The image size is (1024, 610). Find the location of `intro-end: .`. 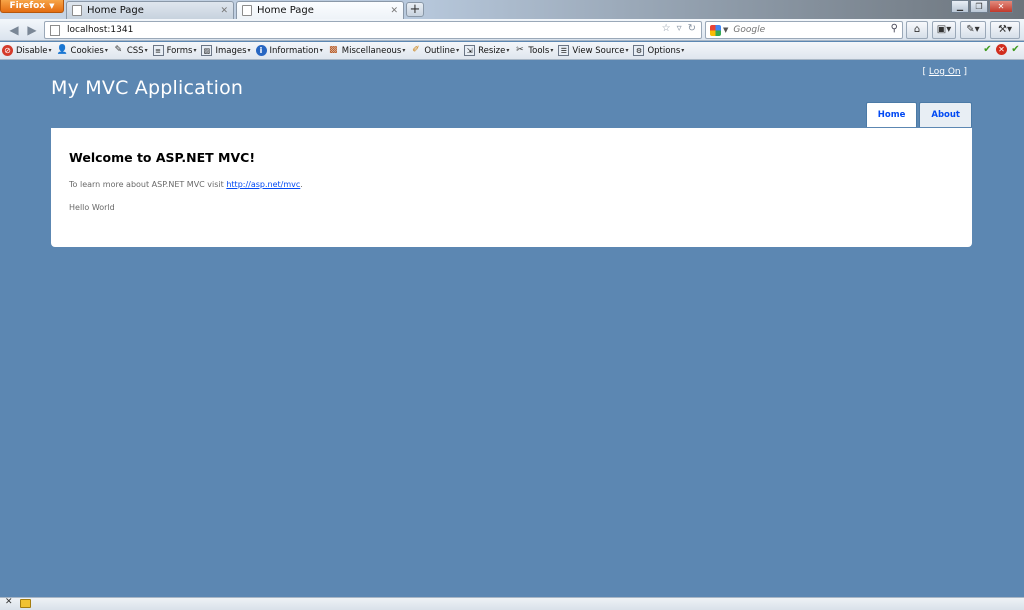

intro-end: . is located at coordinates (301, 184).